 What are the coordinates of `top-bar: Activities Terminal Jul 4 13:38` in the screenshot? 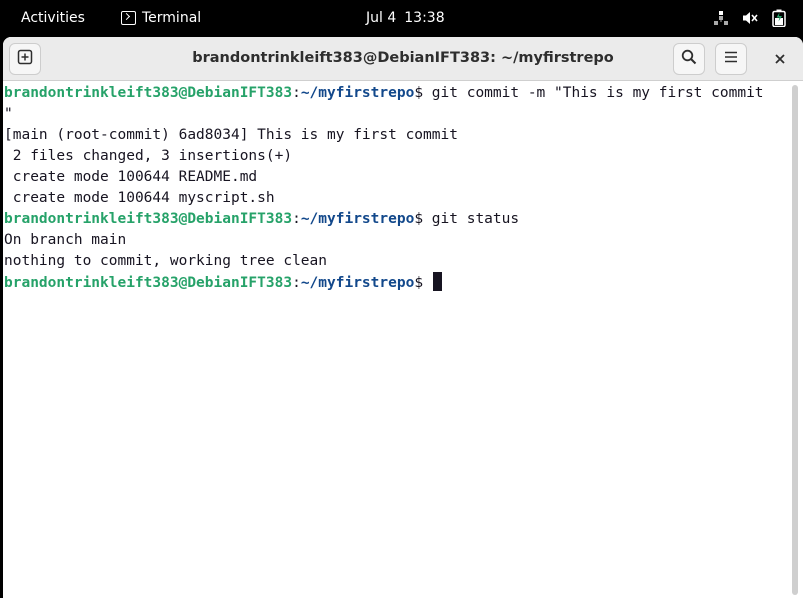 It's located at (401, 18).